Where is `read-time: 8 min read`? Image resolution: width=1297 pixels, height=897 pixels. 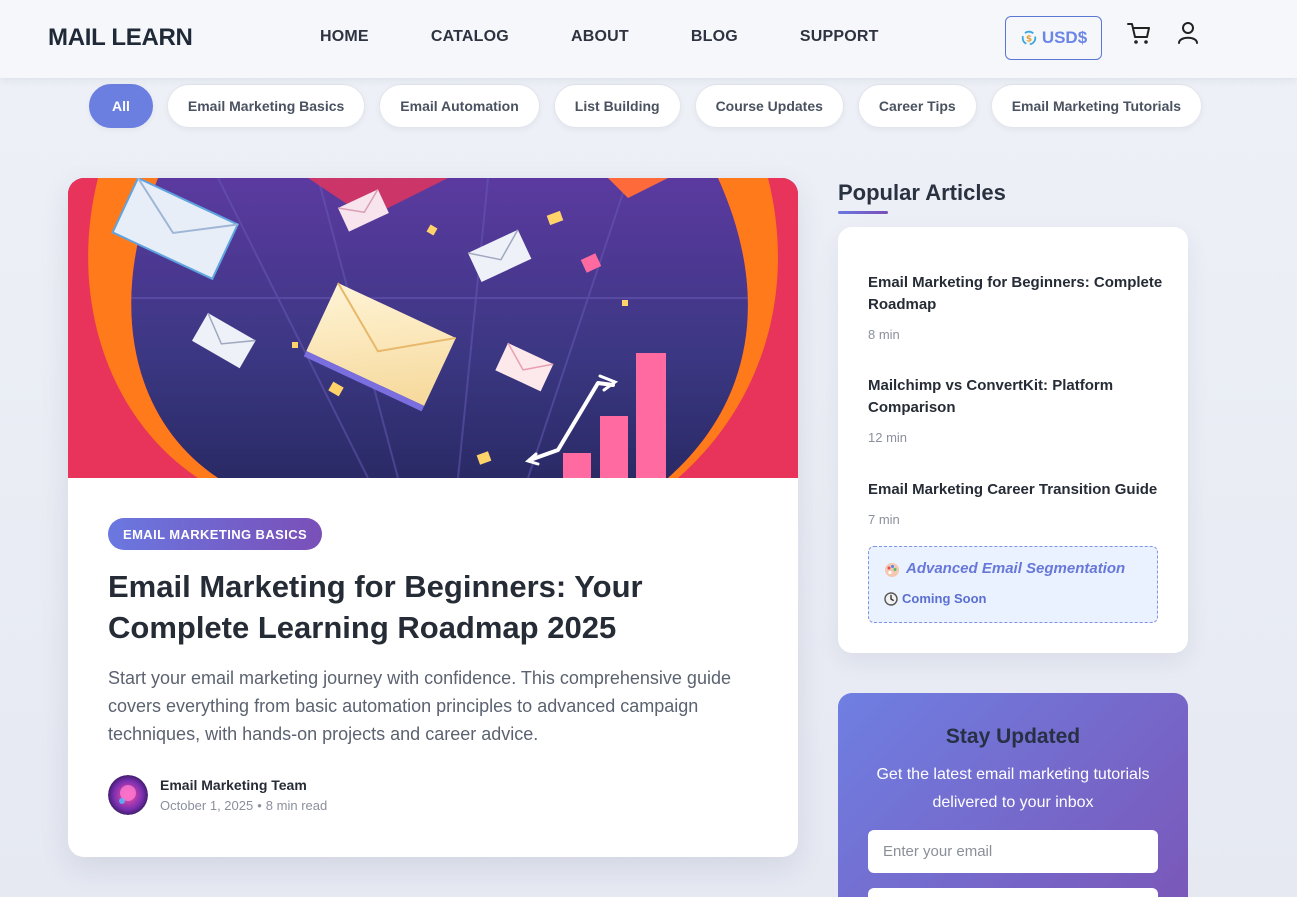
read-time: 8 min read is located at coordinates (296, 805).